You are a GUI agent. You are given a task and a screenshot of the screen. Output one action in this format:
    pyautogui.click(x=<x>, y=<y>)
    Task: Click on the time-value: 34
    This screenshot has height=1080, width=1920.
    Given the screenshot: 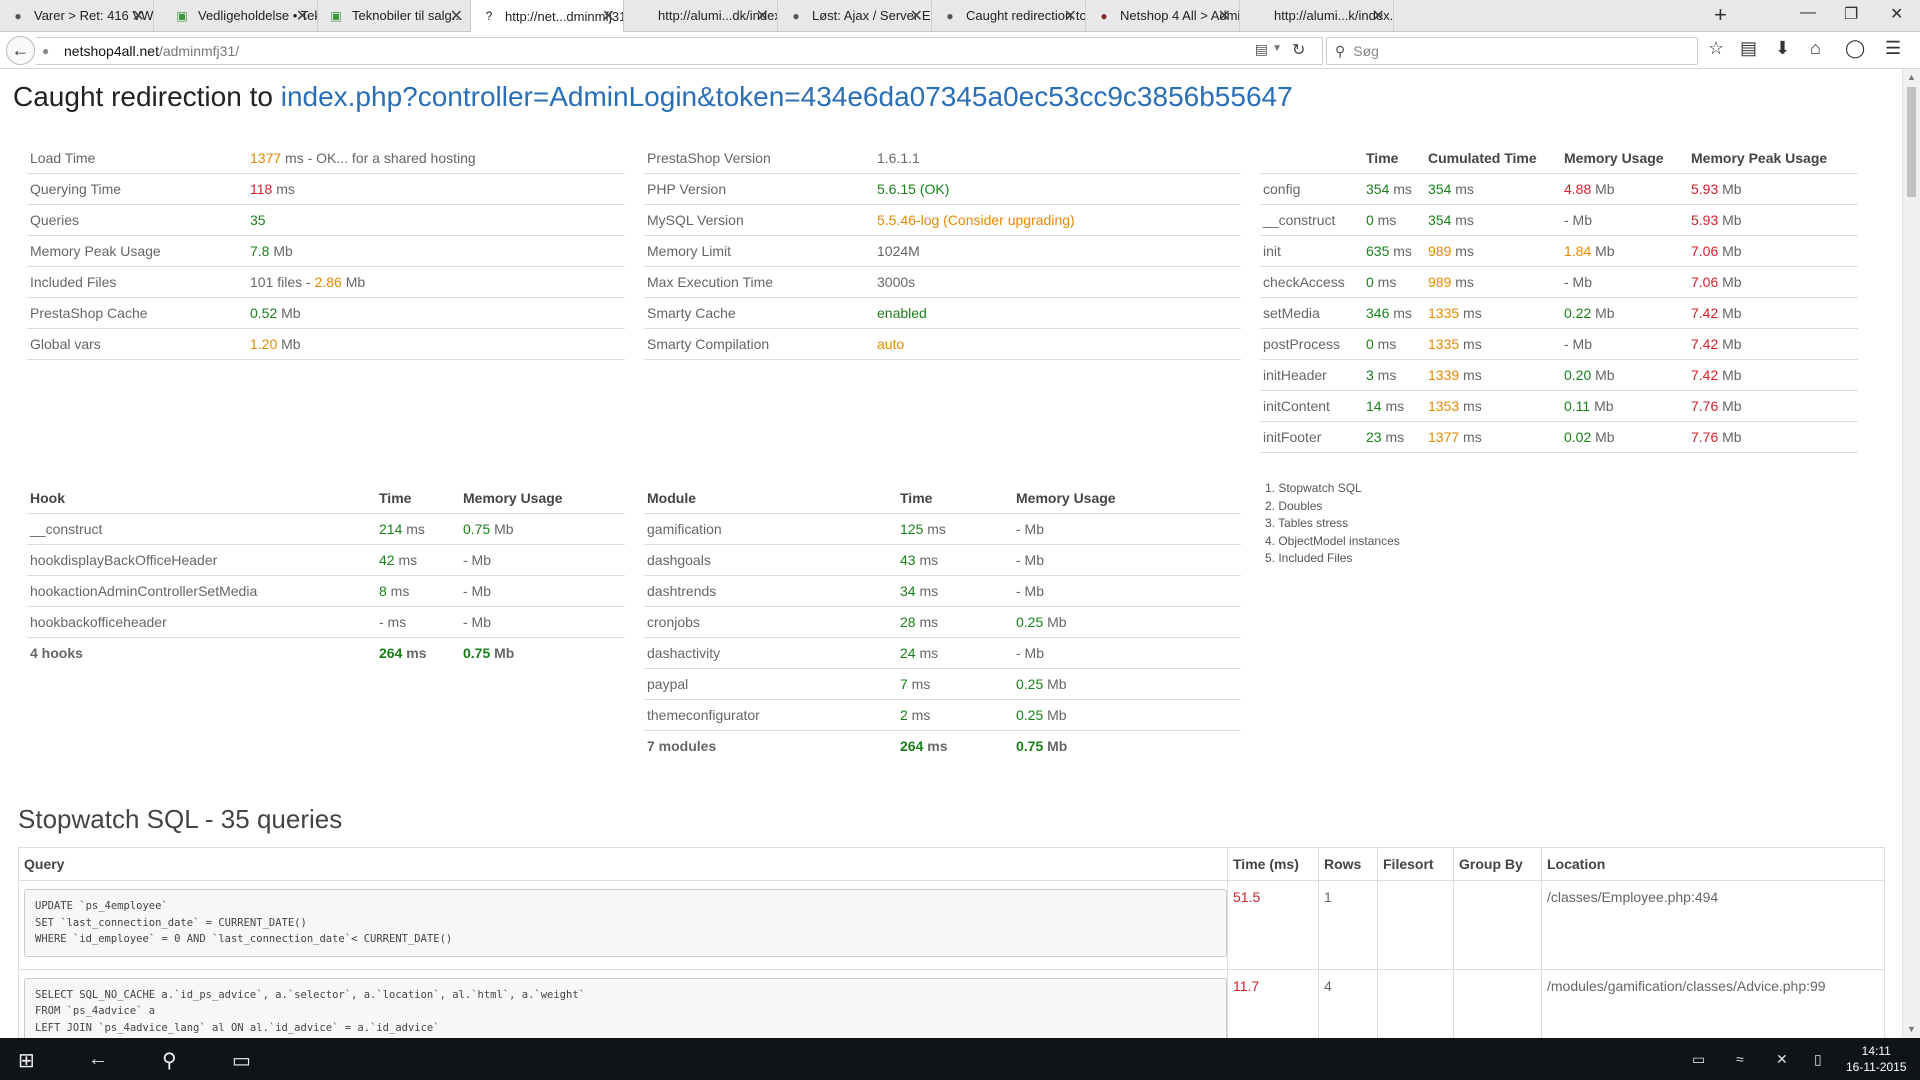 What is the action you would take?
    pyautogui.click(x=908, y=591)
    